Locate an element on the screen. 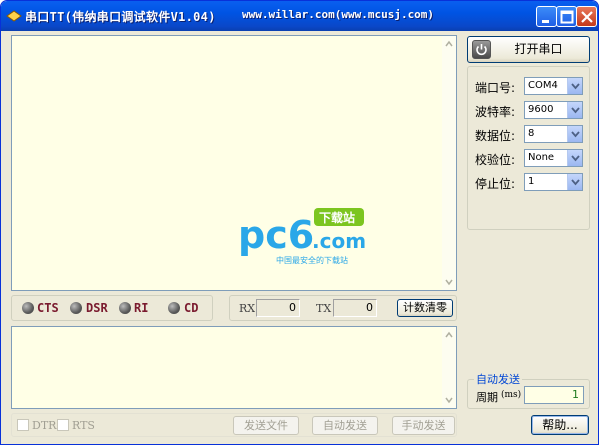 This screenshot has height=445, width=599. stopbits-value: 1 is located at coordinates (531, 181).